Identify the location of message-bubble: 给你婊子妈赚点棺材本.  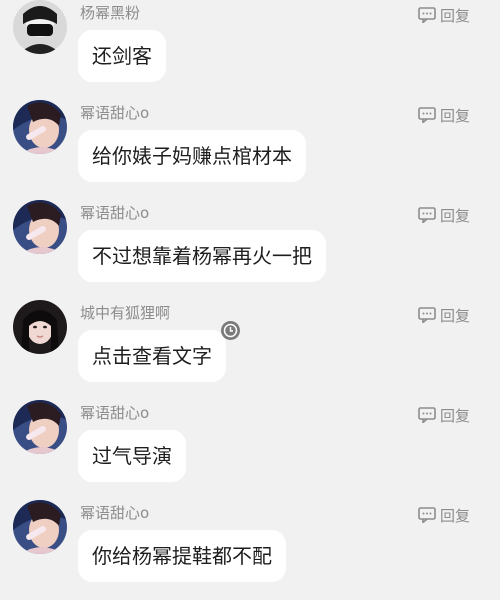
(192, 156).